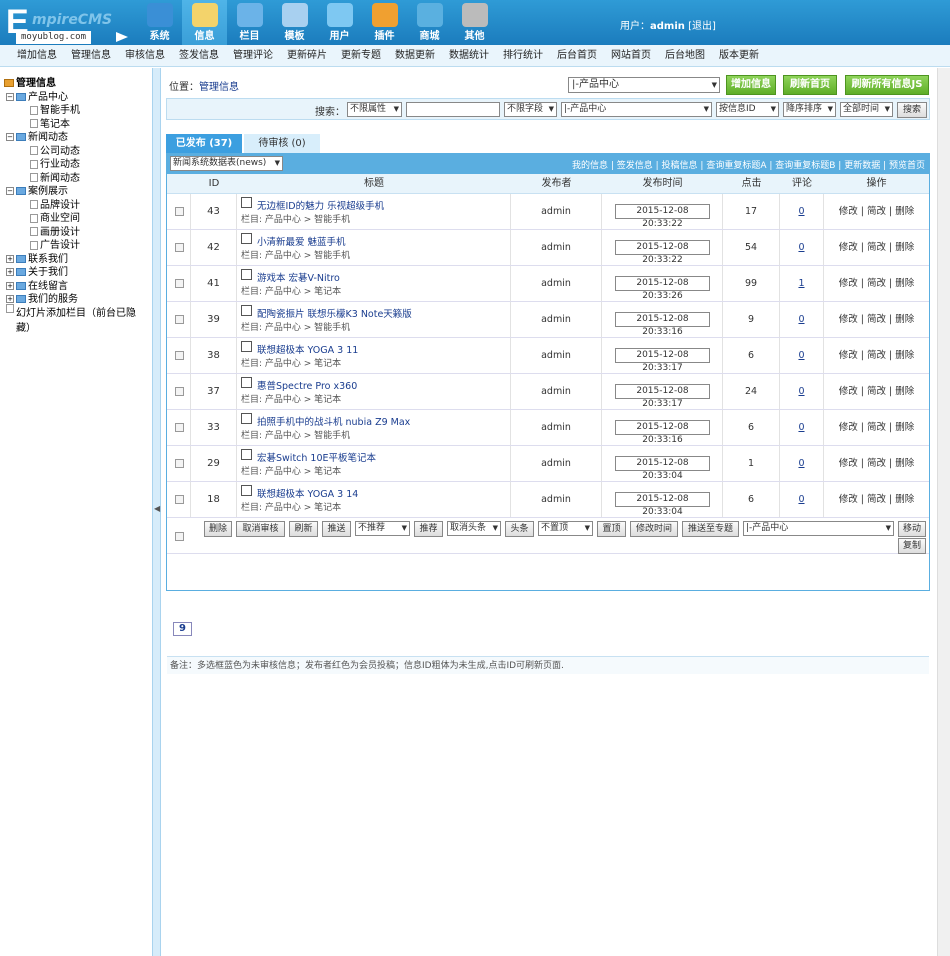 This screenshot has width=950, height=956. Describe the element at coordinates (214, 247) in the screenshot. I see `row-id: 42` at that location.